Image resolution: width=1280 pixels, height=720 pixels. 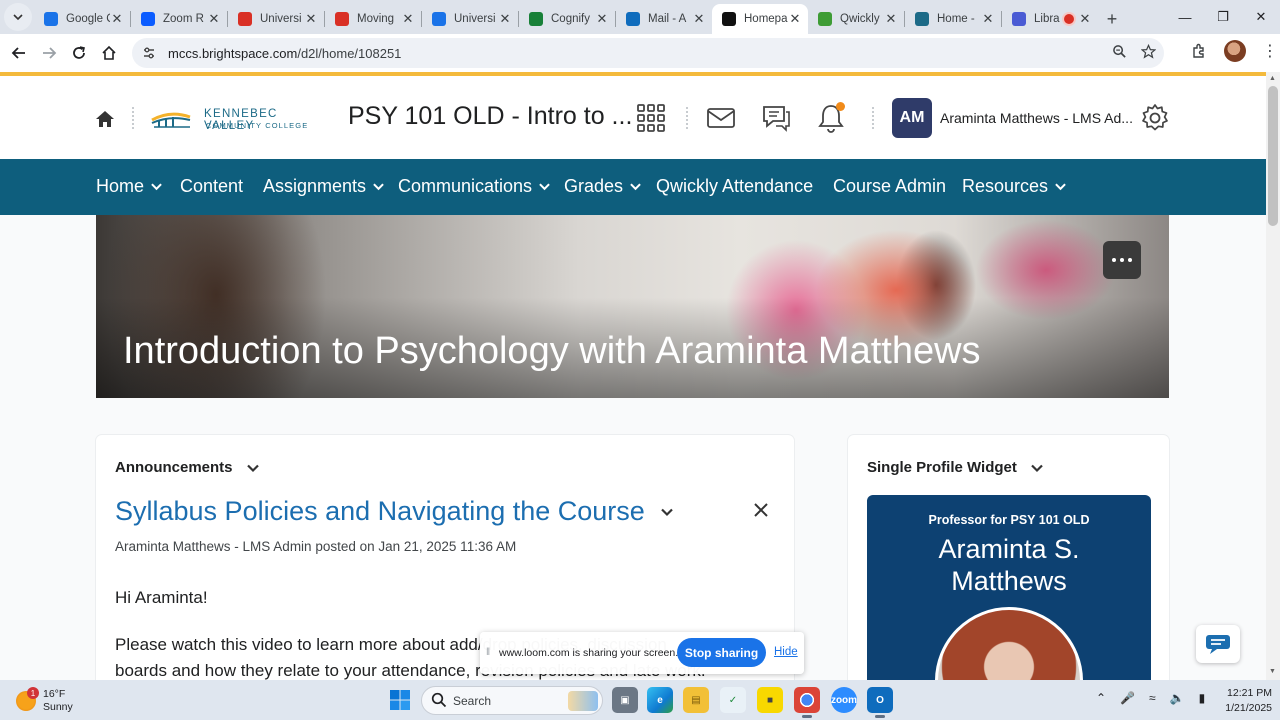 What do you see at coordinates (955, 467) in the screenshot?
I see `profile-widget-header: Single Profile Widget` at bounding box center [955, 467].